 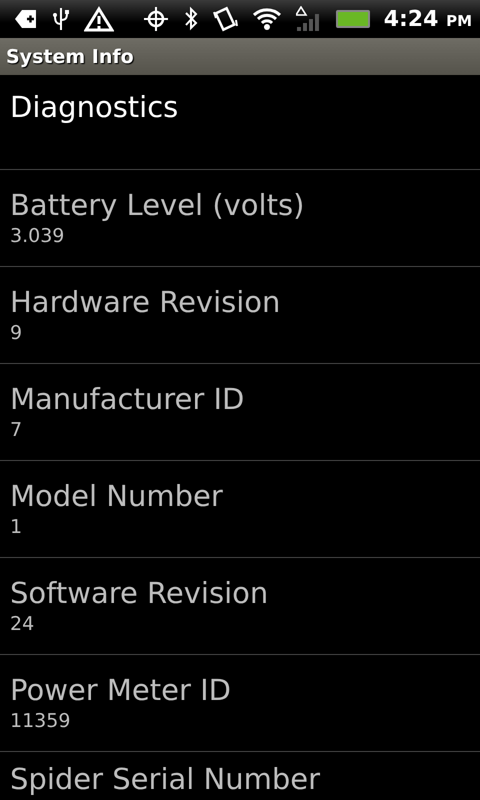 I want to click on preference-title: Battery Level (volts), so click(x=157, y=205).